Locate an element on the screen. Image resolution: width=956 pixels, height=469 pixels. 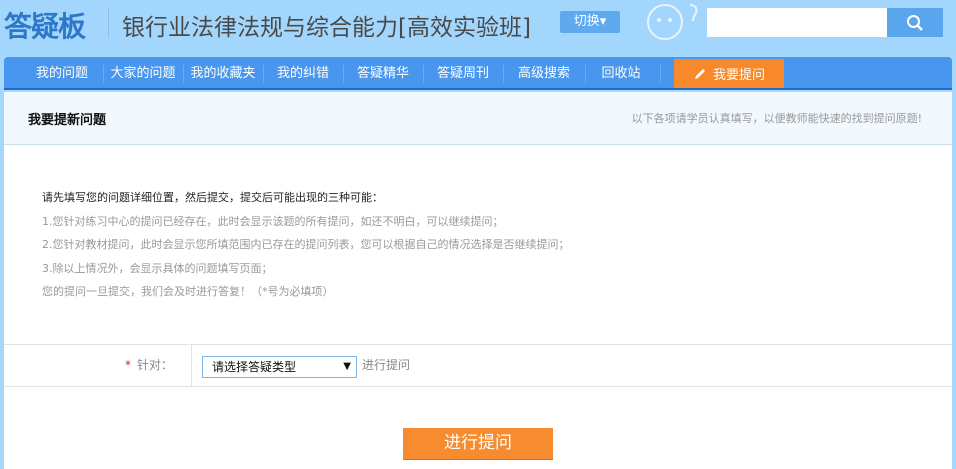
divider is located at coordinates (108, 23).